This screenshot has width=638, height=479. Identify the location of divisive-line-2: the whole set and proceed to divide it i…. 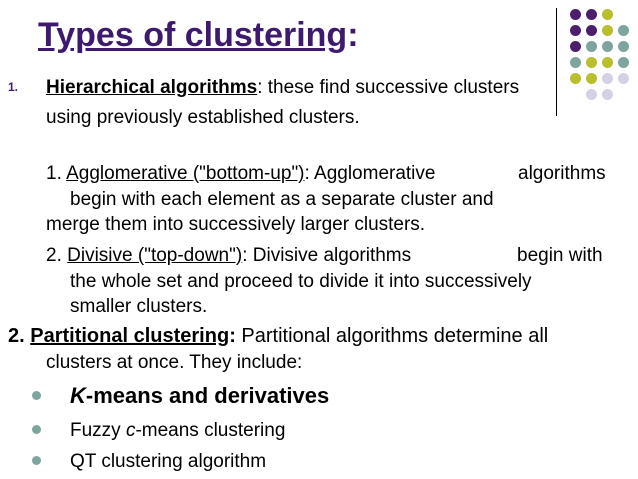
(301, 281).